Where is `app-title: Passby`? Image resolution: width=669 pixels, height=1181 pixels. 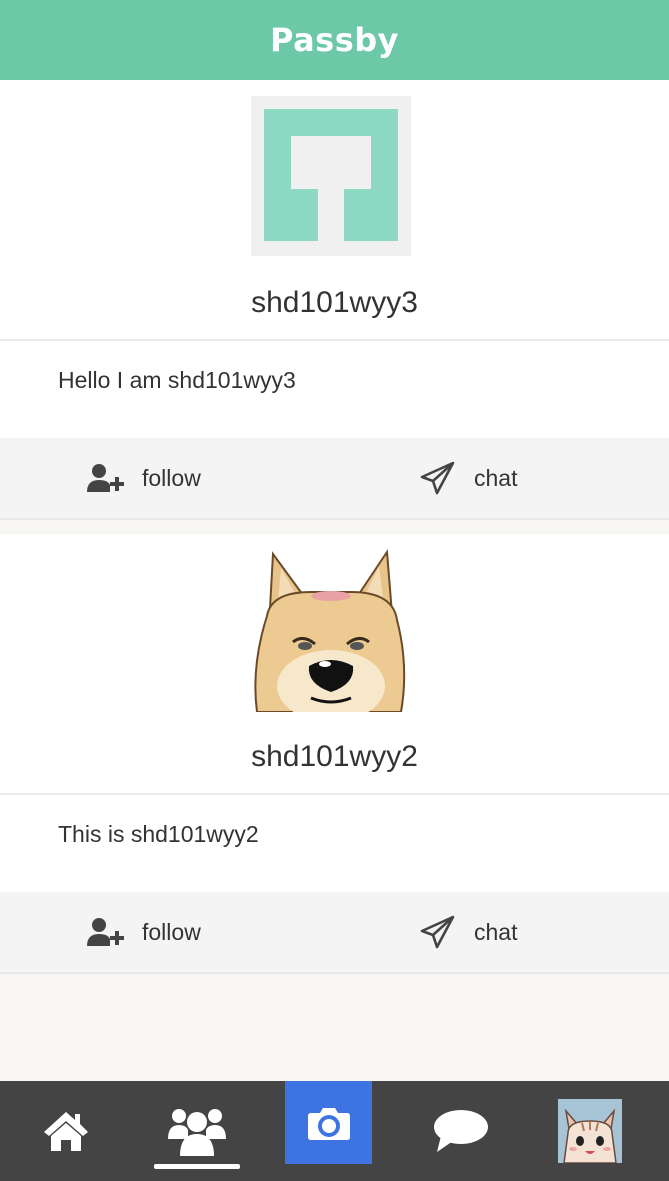 app-title: Passby is located at coordinates (334, 40).